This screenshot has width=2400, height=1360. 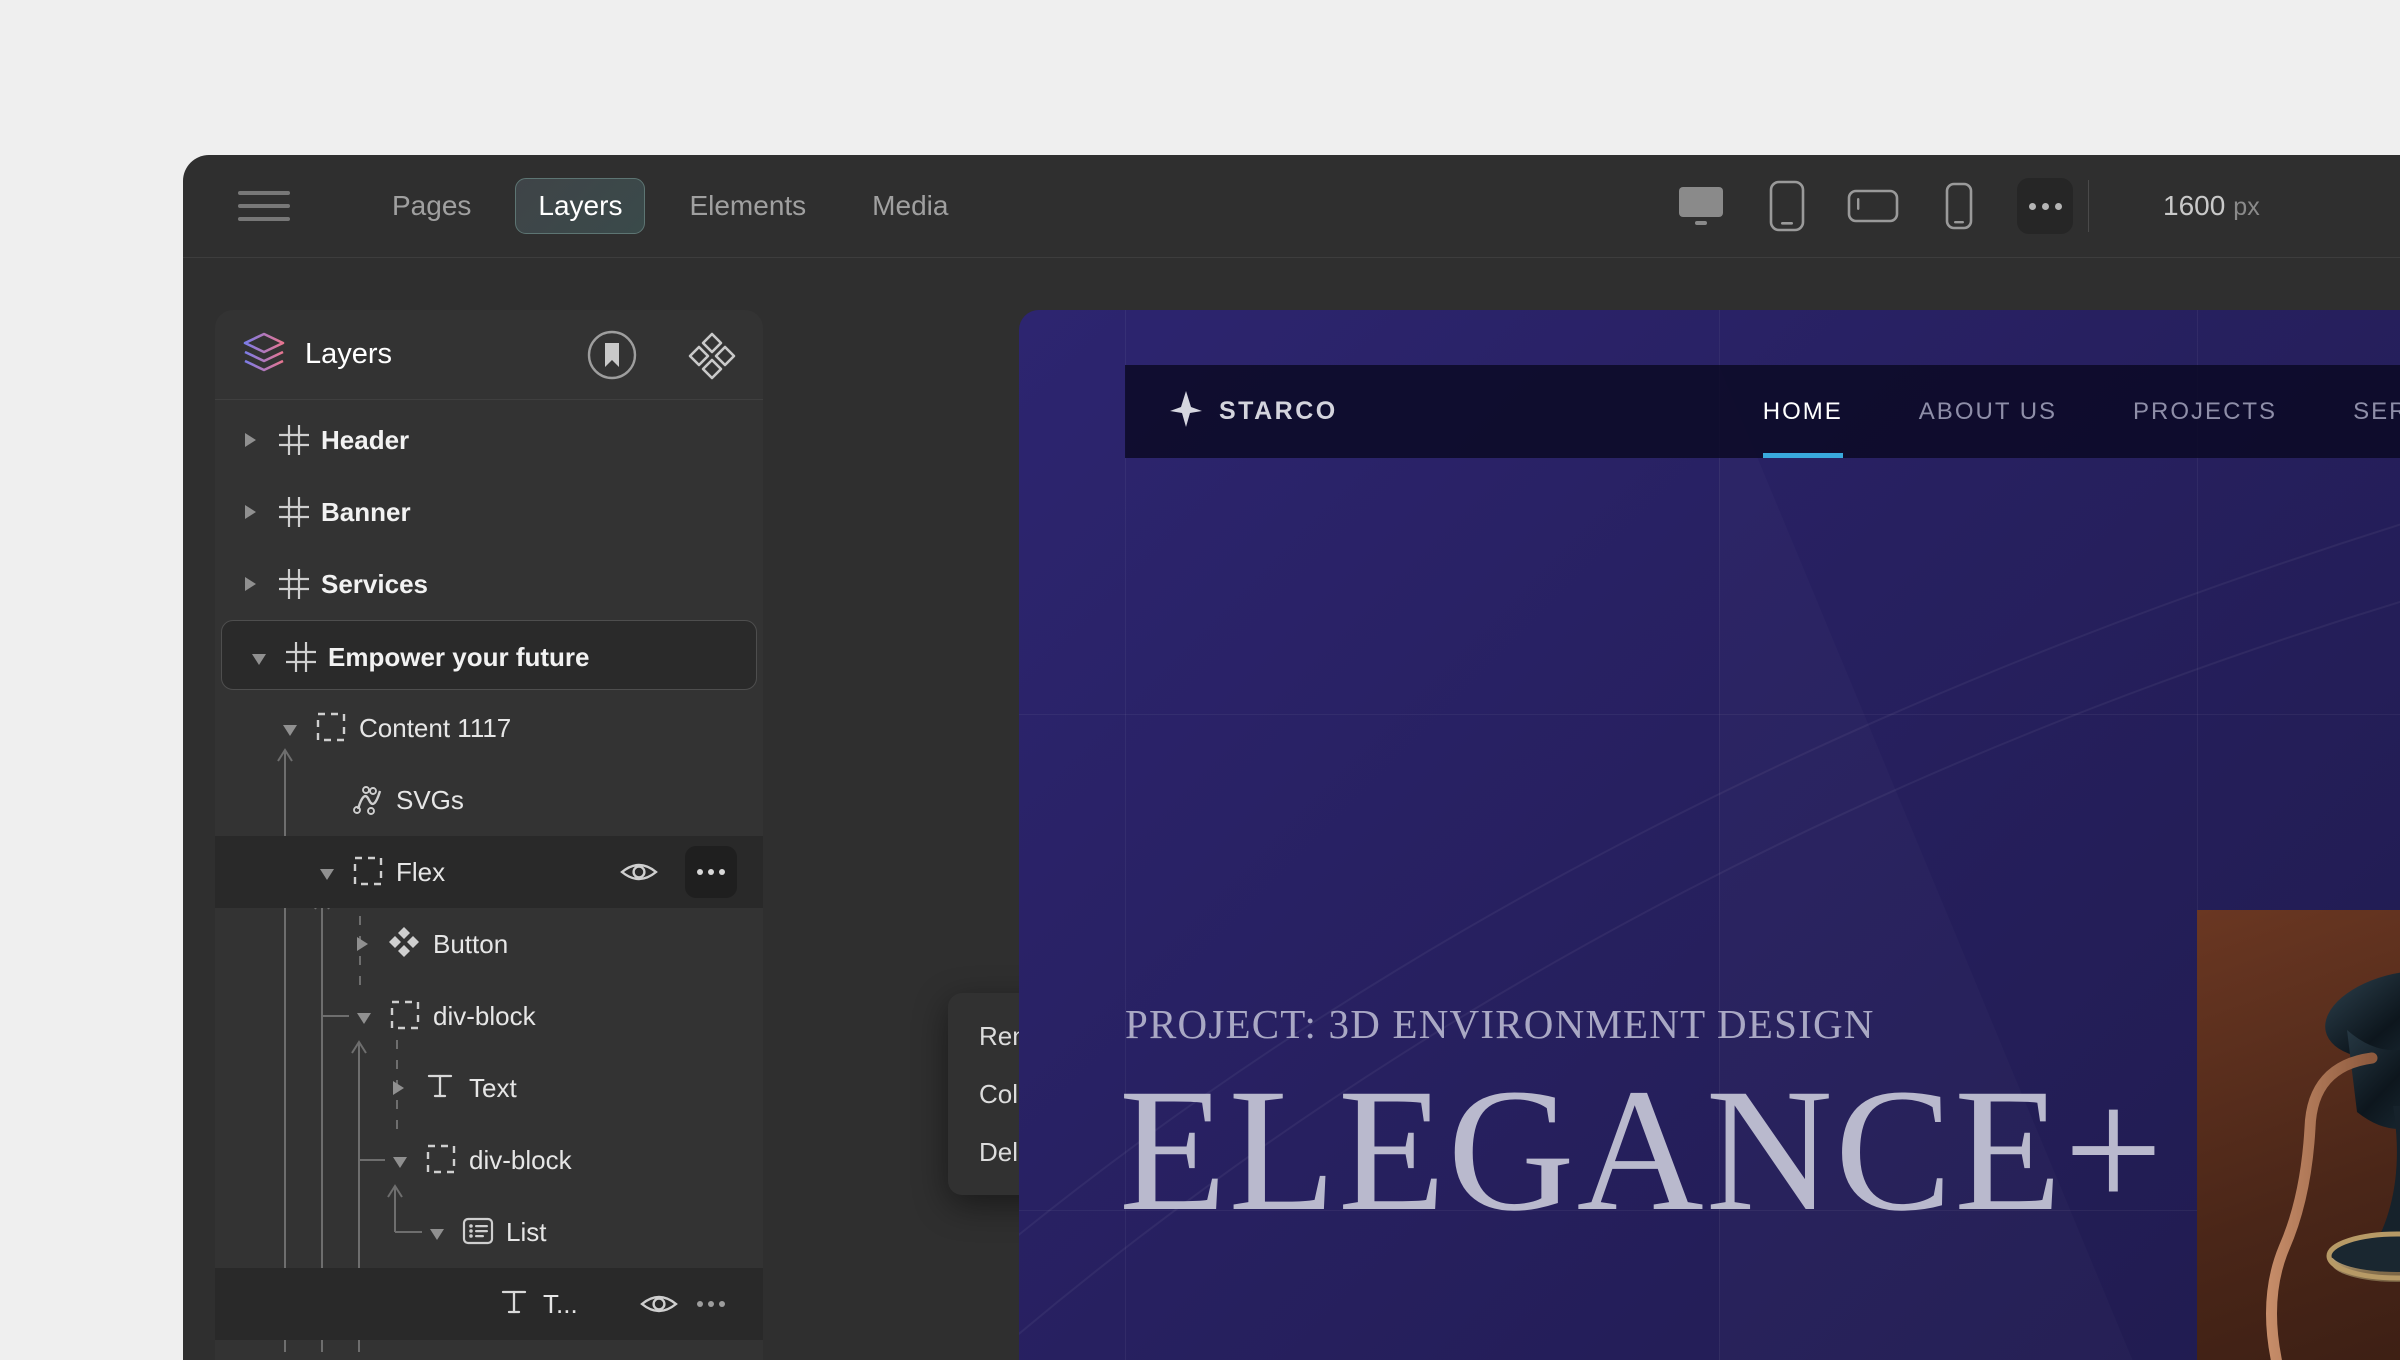 I want to click on layer-row-label: Button, so click(x=471, y=944).